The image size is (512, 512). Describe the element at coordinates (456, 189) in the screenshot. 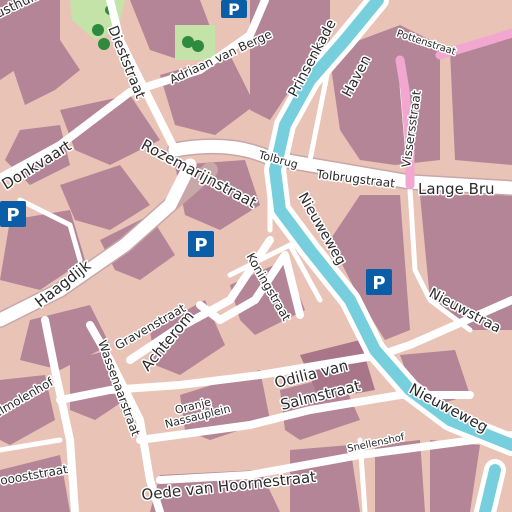

I see `street-label-lange-brug: Lange Bru` at that location.